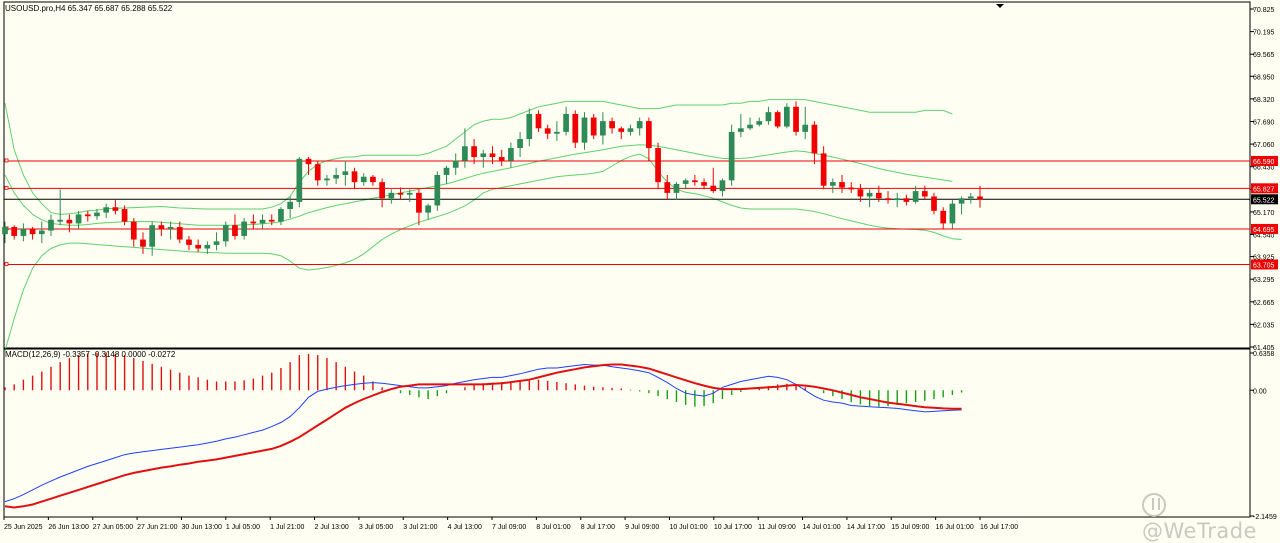 This screenshot has width=1280, height=543. What do you see at coordinates (68, 527) in the screenshot?
I see `time-axis-label: 26 Jun 13:00` at bounding box center [68, 527].